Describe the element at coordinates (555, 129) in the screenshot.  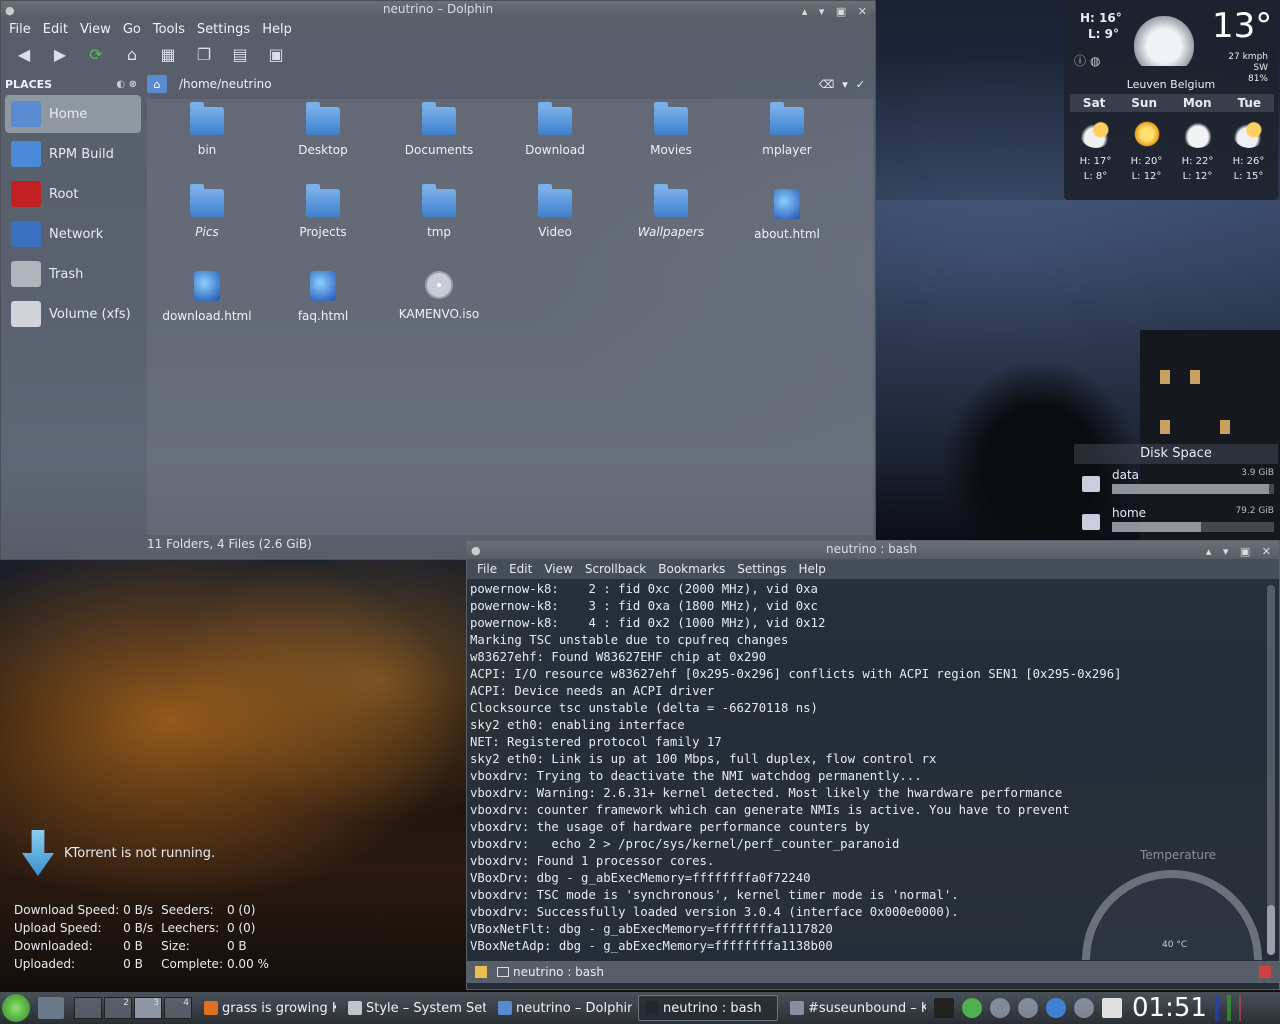
I see `file-item: Download` at that location.